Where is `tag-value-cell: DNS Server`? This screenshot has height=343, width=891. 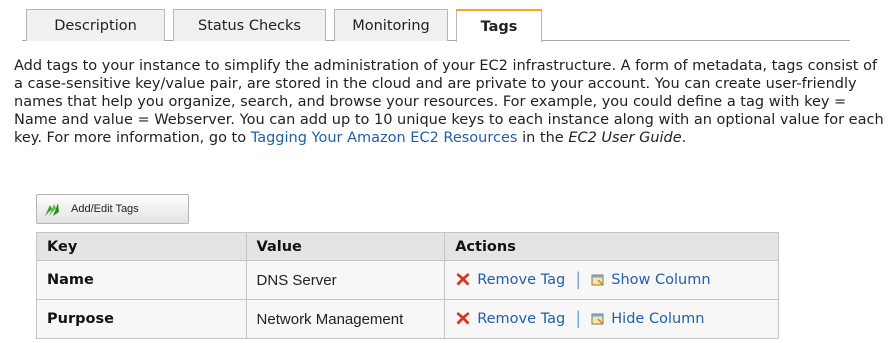
tag-value-cell: DNS Server is located at coordinates (345, 280).